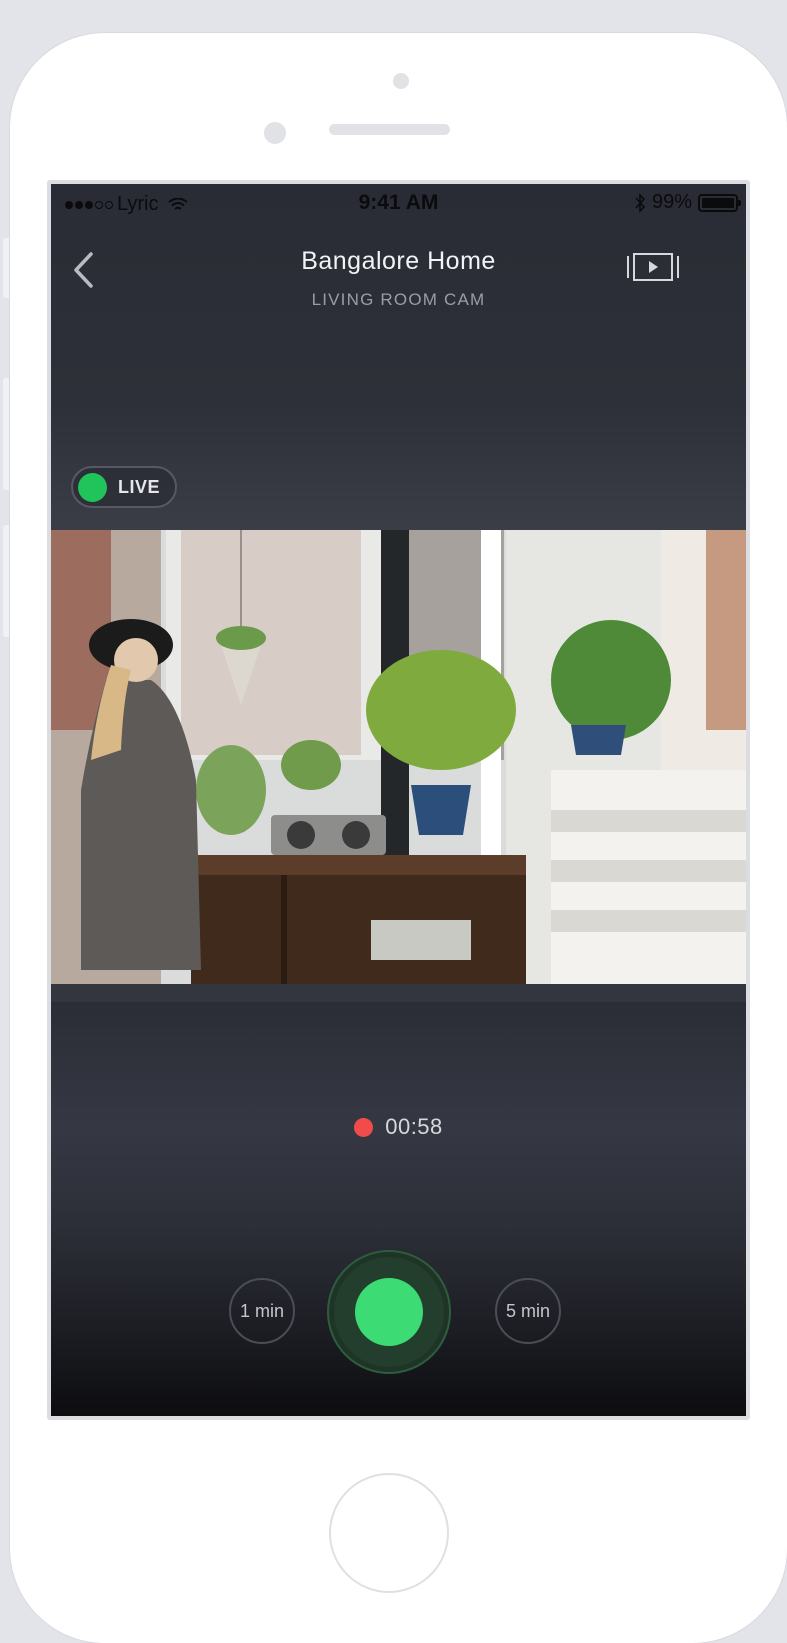 This screenshot has height=1643, width=787. What do you see at coordinates (398, 299) in the screenshot?
I see `camera-name: LIVING ROOM CAM` at bounding box center [398, 299].